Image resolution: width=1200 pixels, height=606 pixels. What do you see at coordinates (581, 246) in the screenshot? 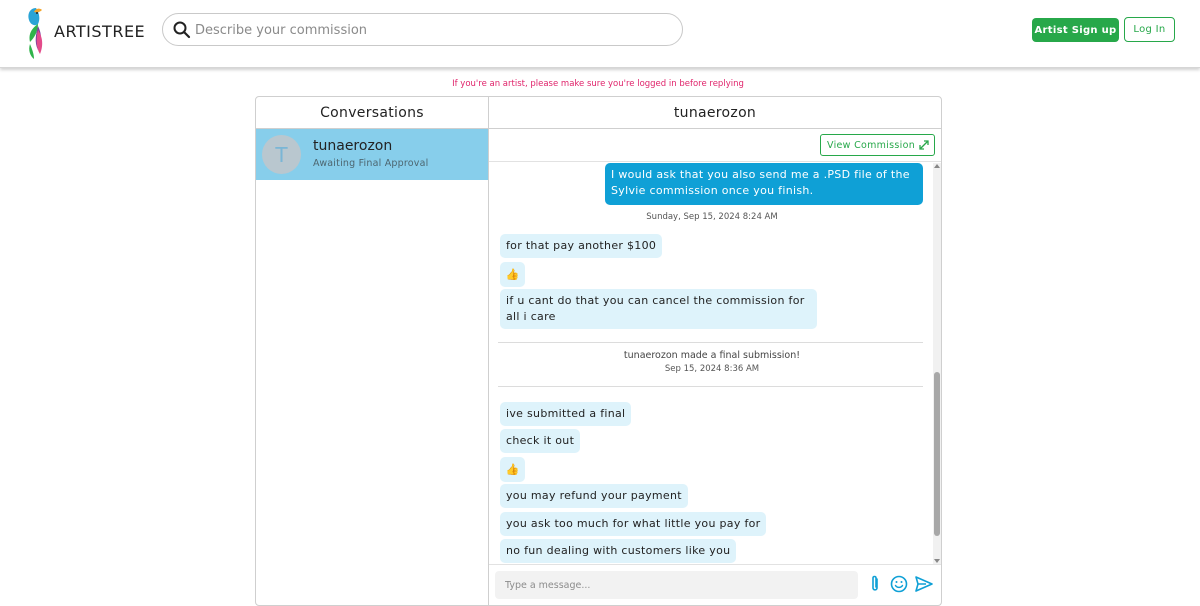
I see `incoming-message: for that pay another $100` at bounding box center [581, 246].